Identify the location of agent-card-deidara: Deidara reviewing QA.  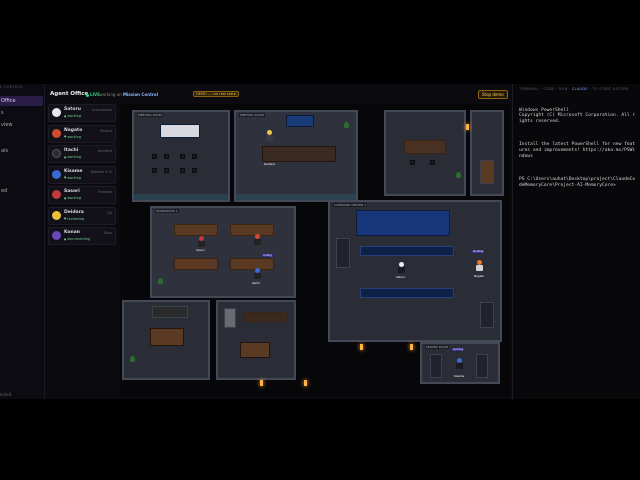
(82, 215).